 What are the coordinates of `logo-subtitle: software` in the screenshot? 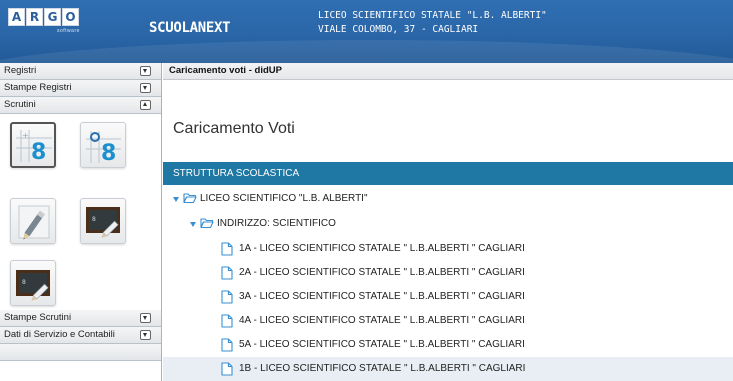 It's located at (68, 31).